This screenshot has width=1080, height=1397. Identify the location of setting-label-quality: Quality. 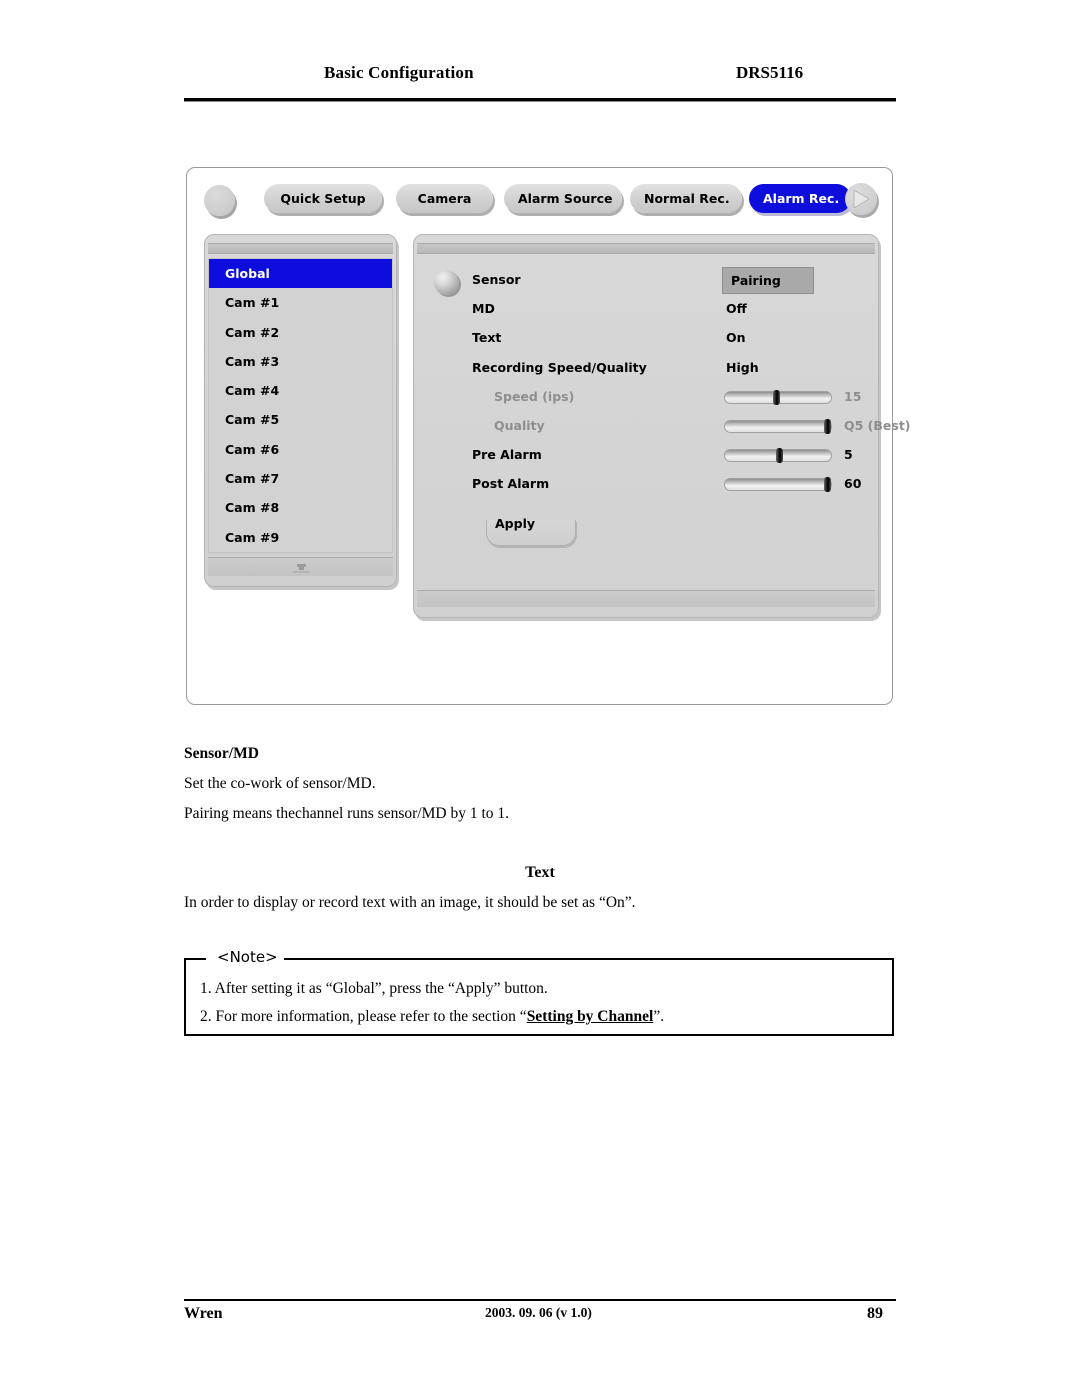
(519, 425).